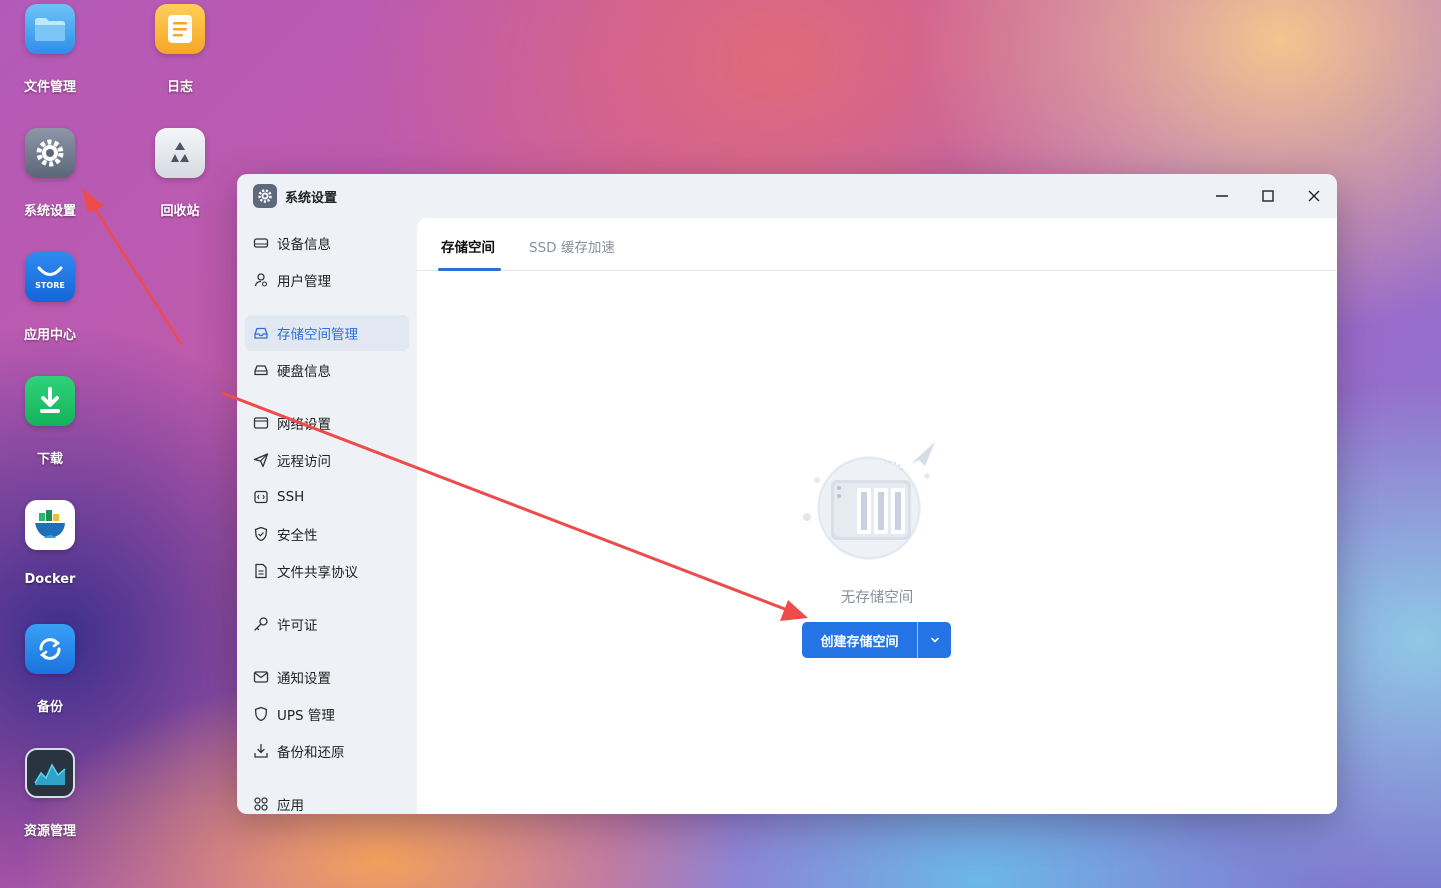 This screenshot has height=888, width=1441. What do you see at coordinates (261, 497) in the screenshot?
I see `ssh-icon` at bounding box center [261, 497].